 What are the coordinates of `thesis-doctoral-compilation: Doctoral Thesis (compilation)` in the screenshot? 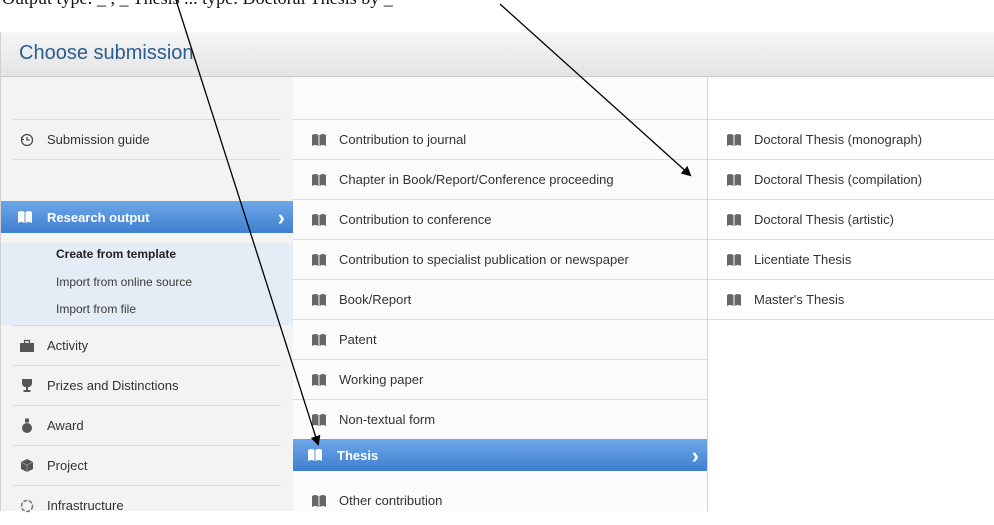 It's located at (851, 179).